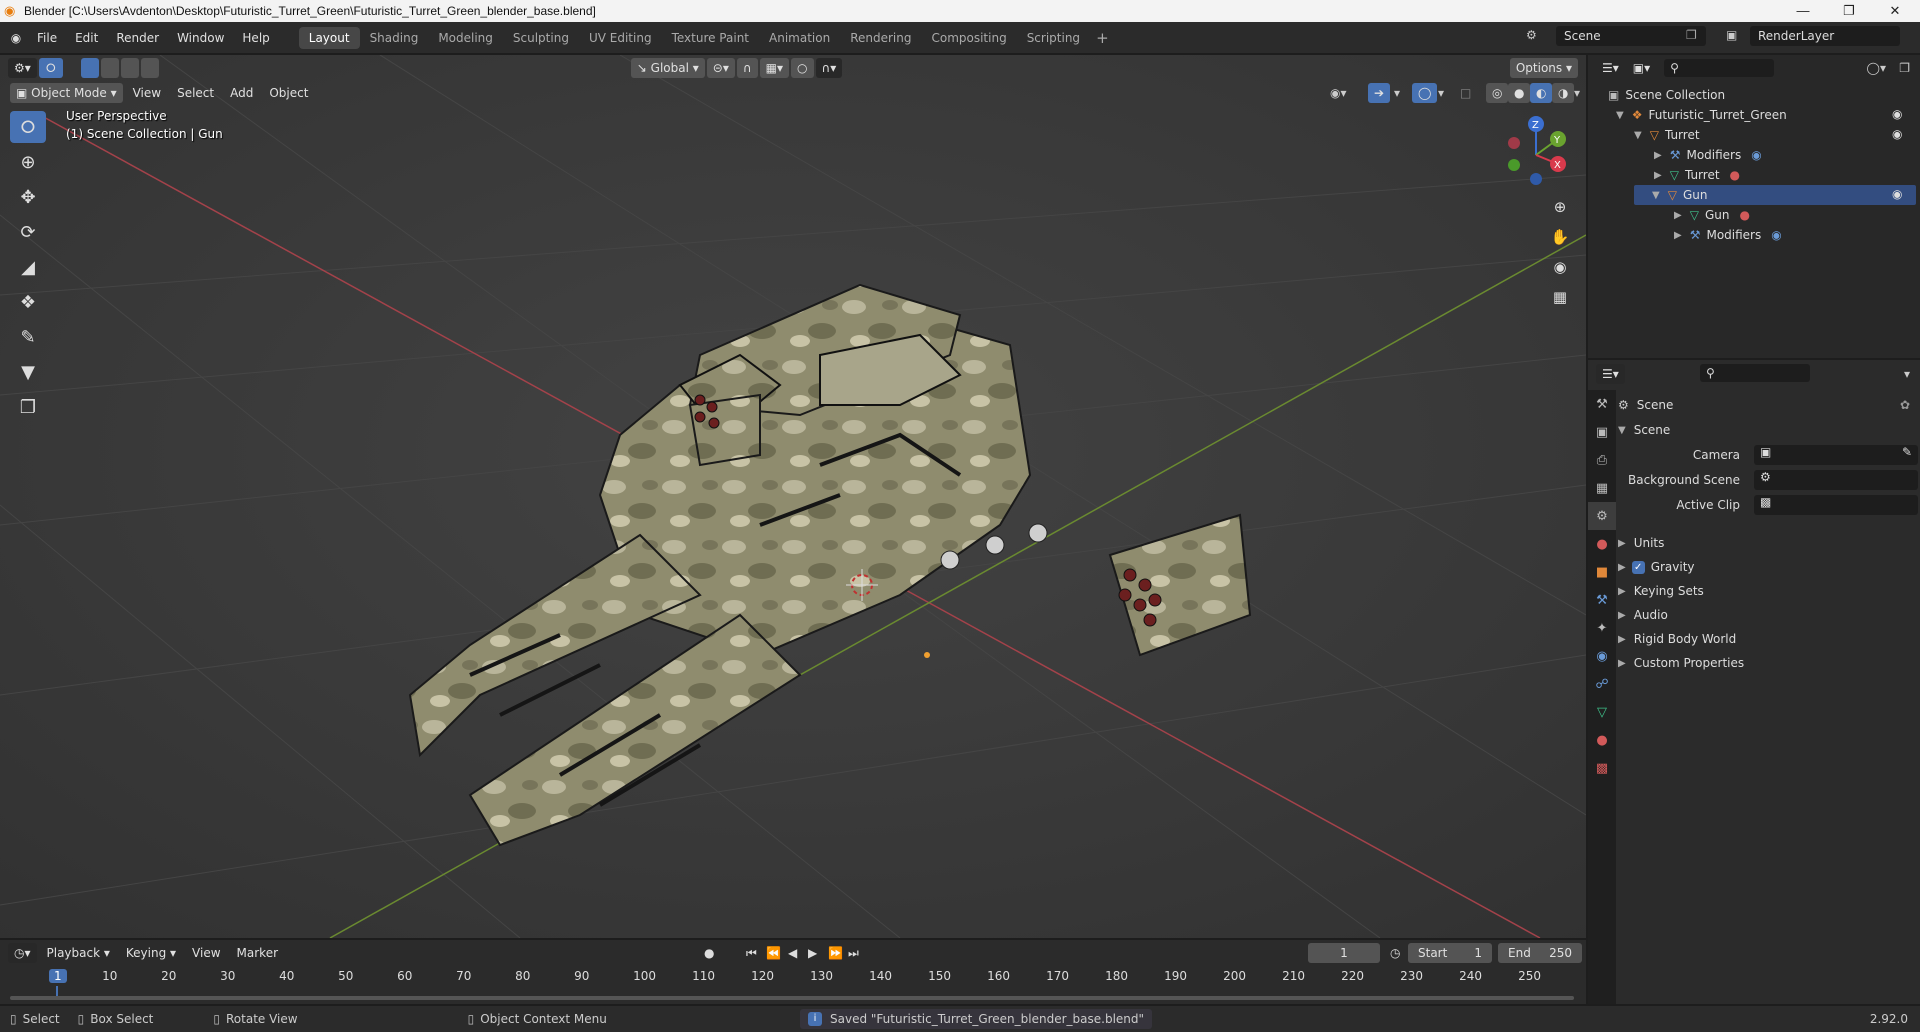  I want to click on snap-icon: ∩, so click(747, 68).